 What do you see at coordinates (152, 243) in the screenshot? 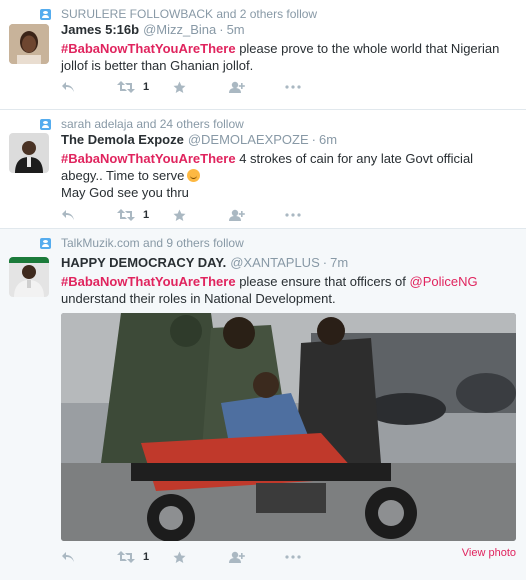
I see `follow-context-text: TalkMuzik.com and 9 others follow` at bounding box center [152, 243].